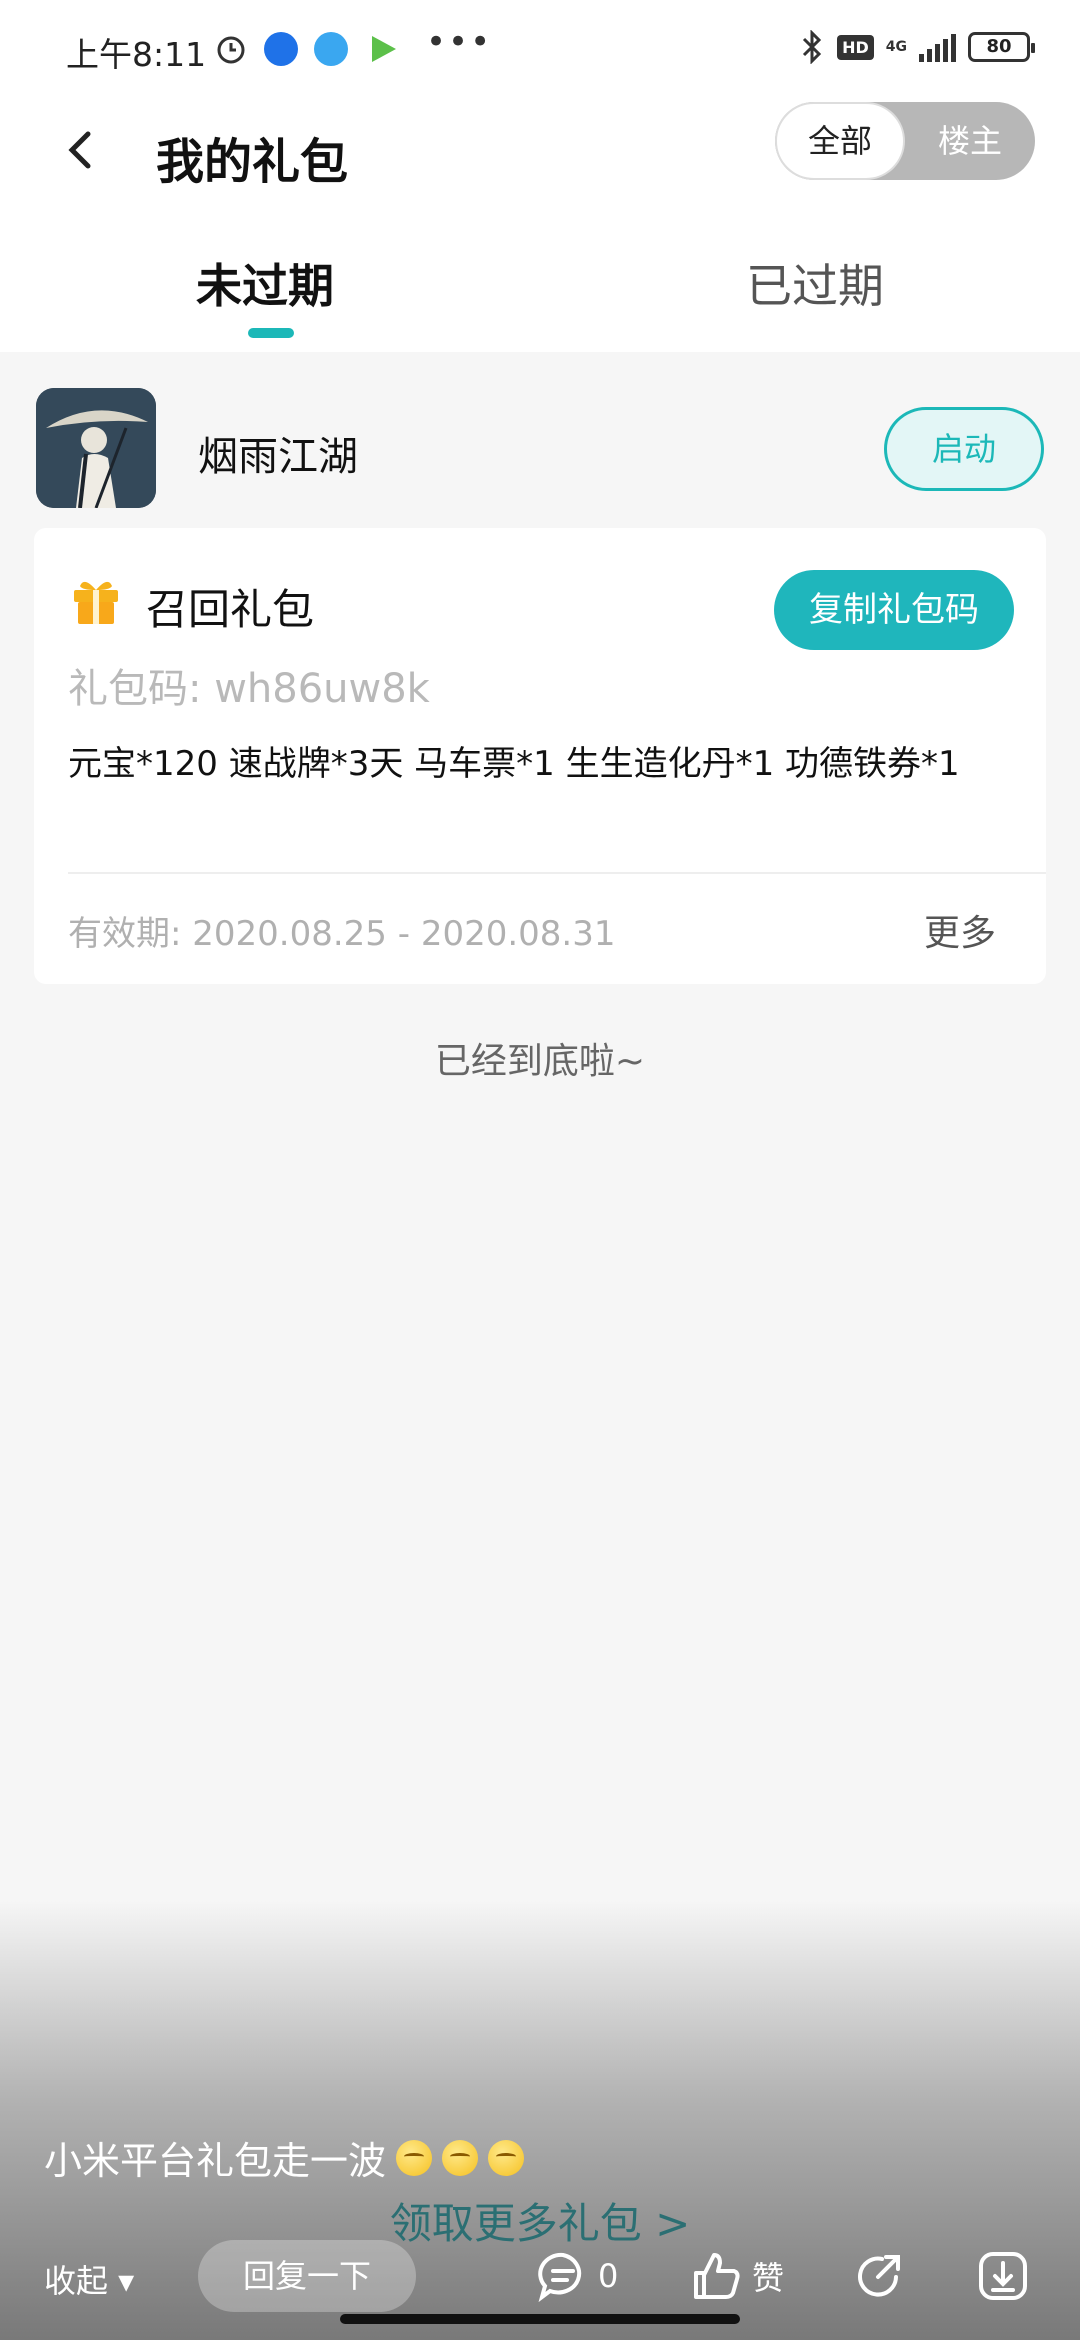 Image resolution: width=1080 pixels, height=2340 pixels. What do you see at coordinates (608, 2276) in the screenshot?
I see `comment-count: 0` at bounding box center [608, 2276].